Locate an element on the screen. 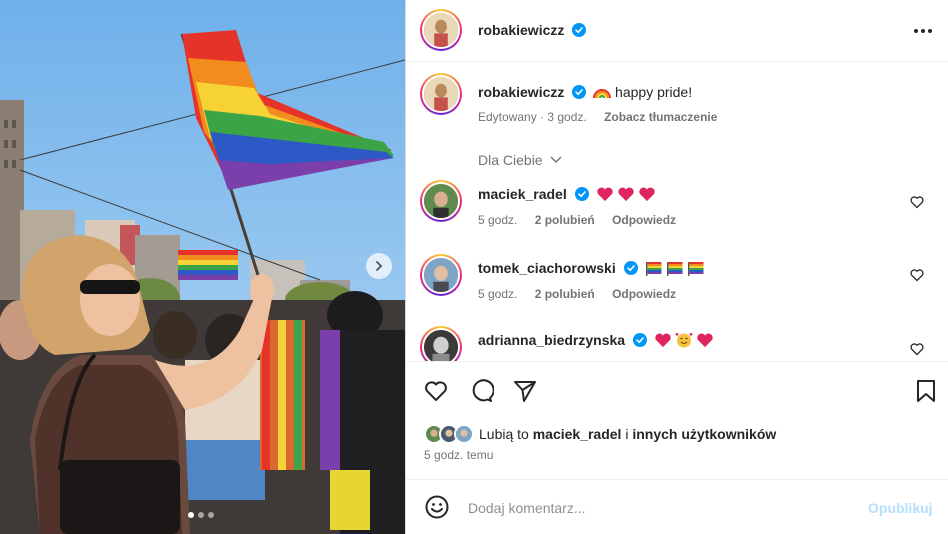 The image size is (948, 534). likes-others-link: innych użytkowników is located at coordinates (704, 434).